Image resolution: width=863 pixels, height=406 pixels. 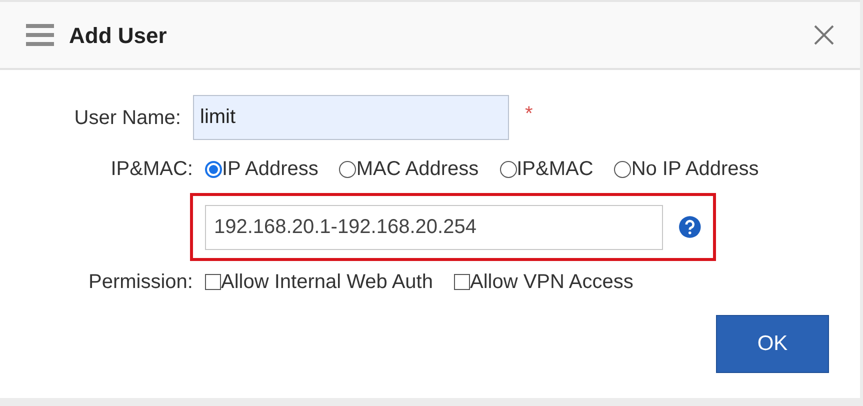 What do you see at coordinates (319, 282) in the screenshot?
I see `checkbox-option: Allow Internal Web Auth` at bounding box center [319, 282].